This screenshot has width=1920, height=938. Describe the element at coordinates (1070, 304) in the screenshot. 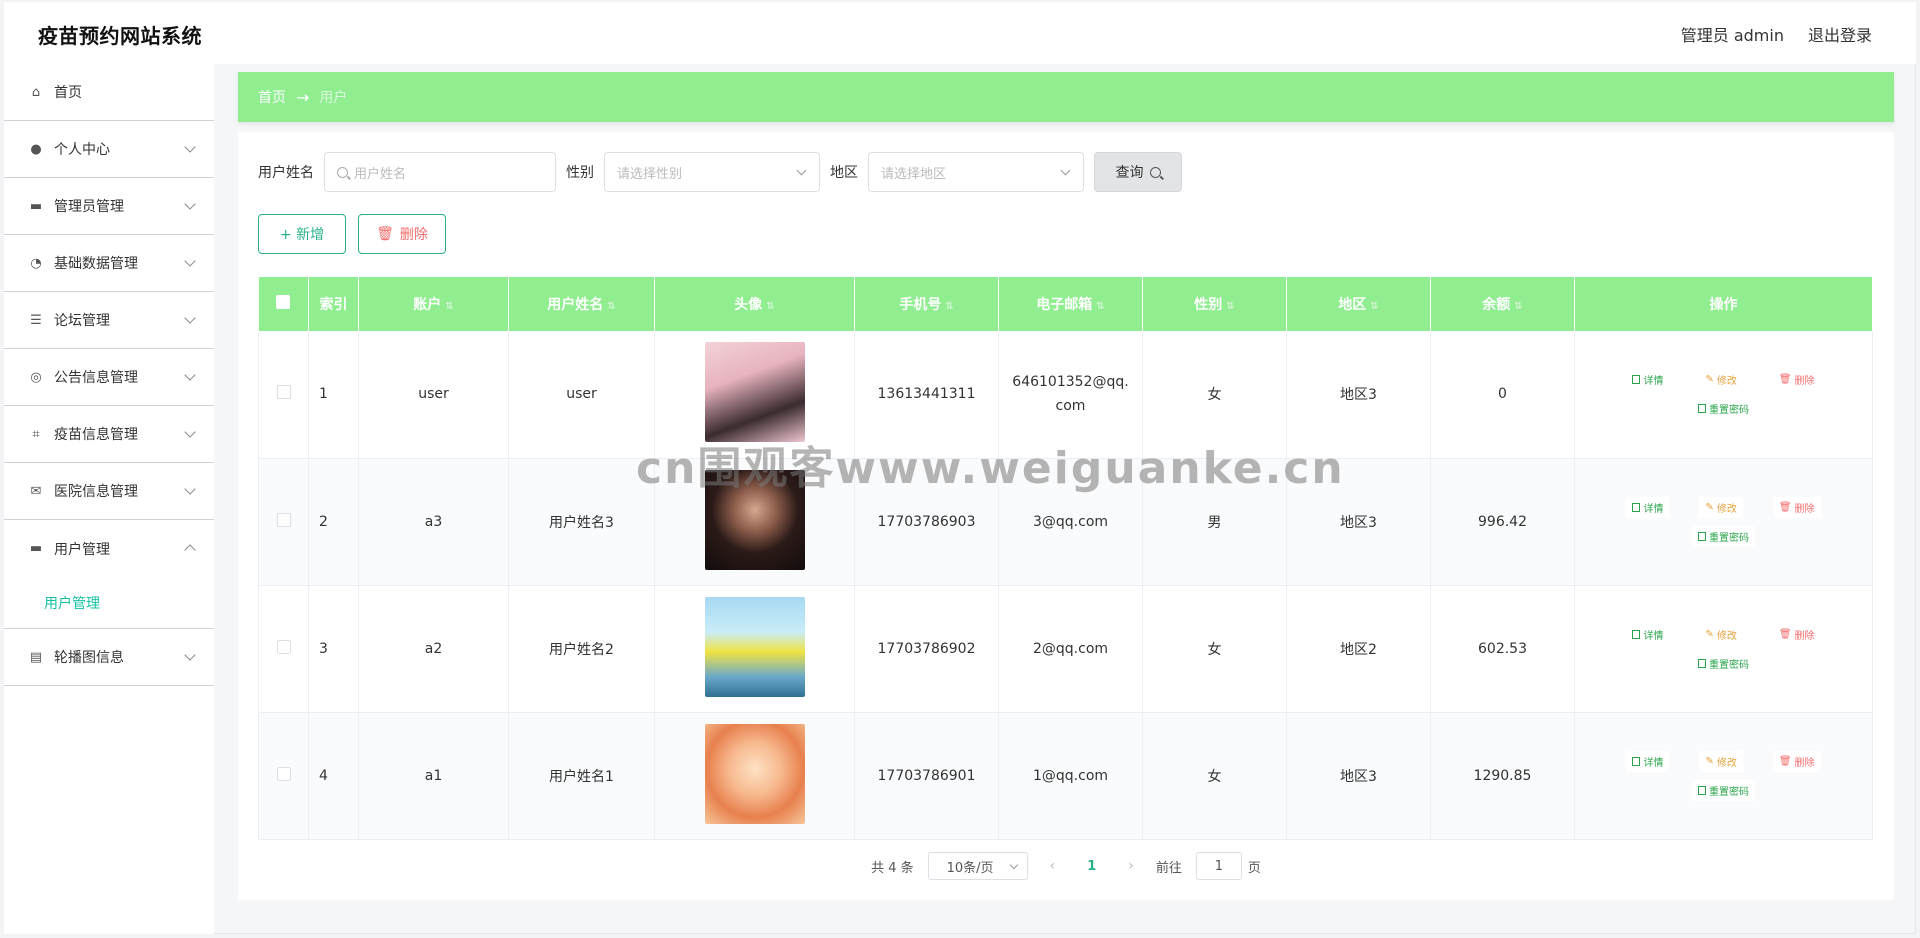

I see `header-email: 电子邮箱 ⇅` at that location.